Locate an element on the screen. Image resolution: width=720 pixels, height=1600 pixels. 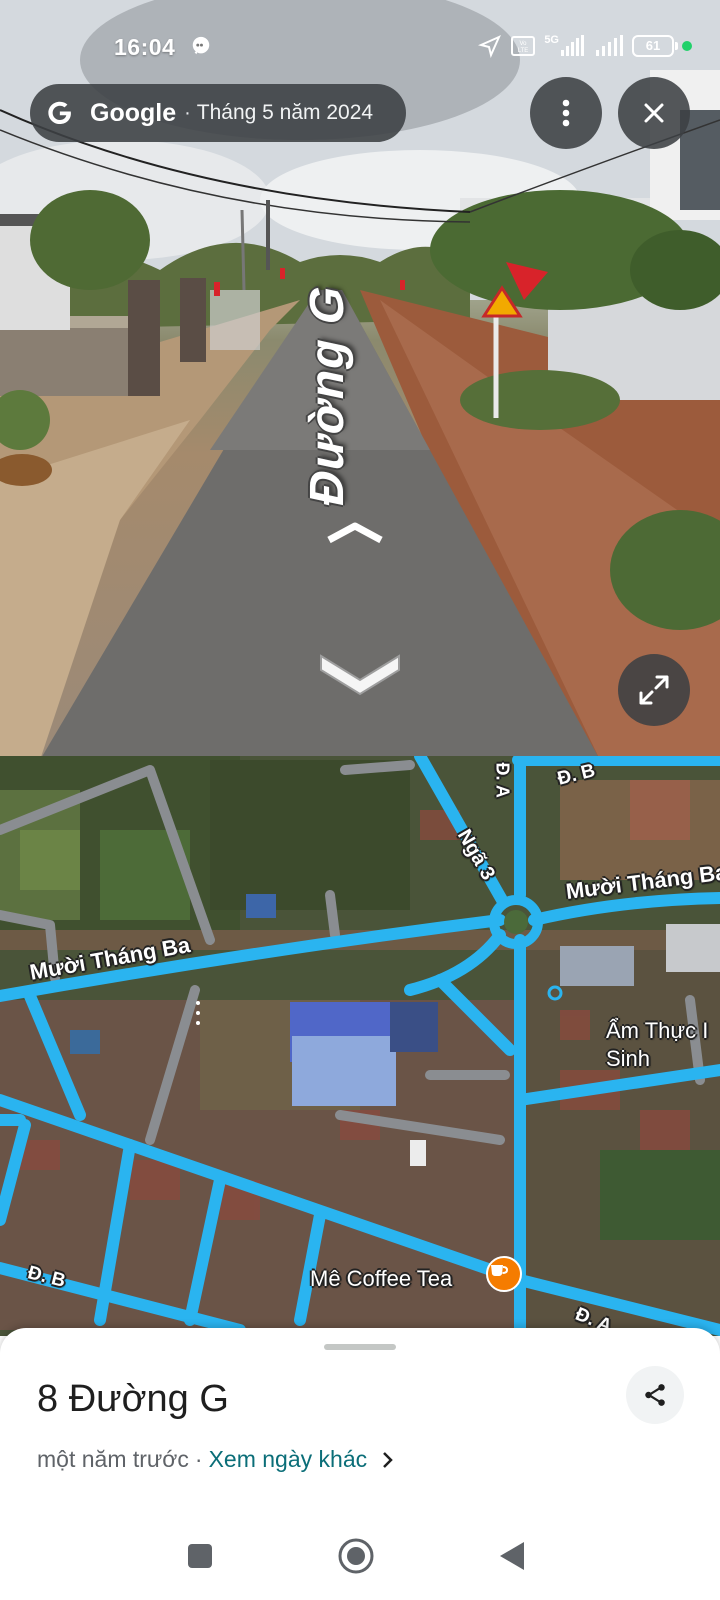
signal-5g-icon: 5G is located at coordinates (565, 46).